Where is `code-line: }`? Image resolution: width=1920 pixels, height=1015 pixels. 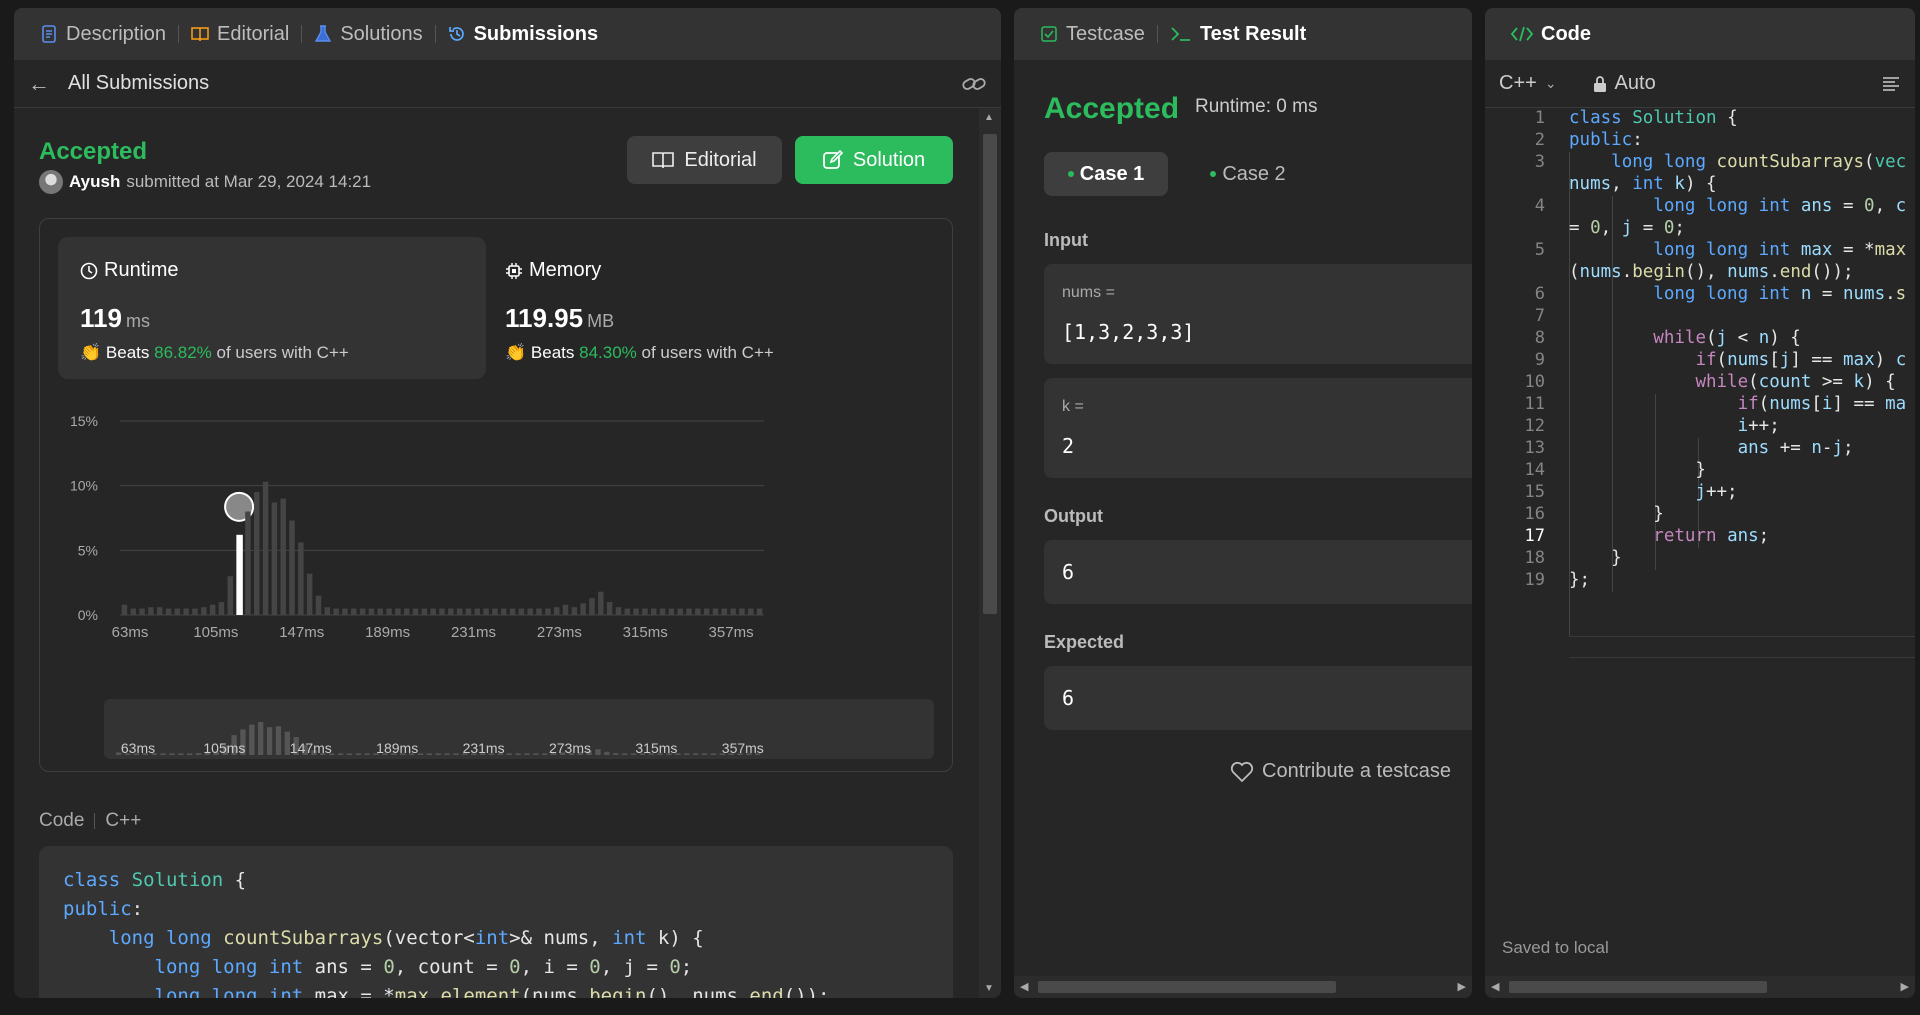
code-line: } is located at coordinates (1595, 558).